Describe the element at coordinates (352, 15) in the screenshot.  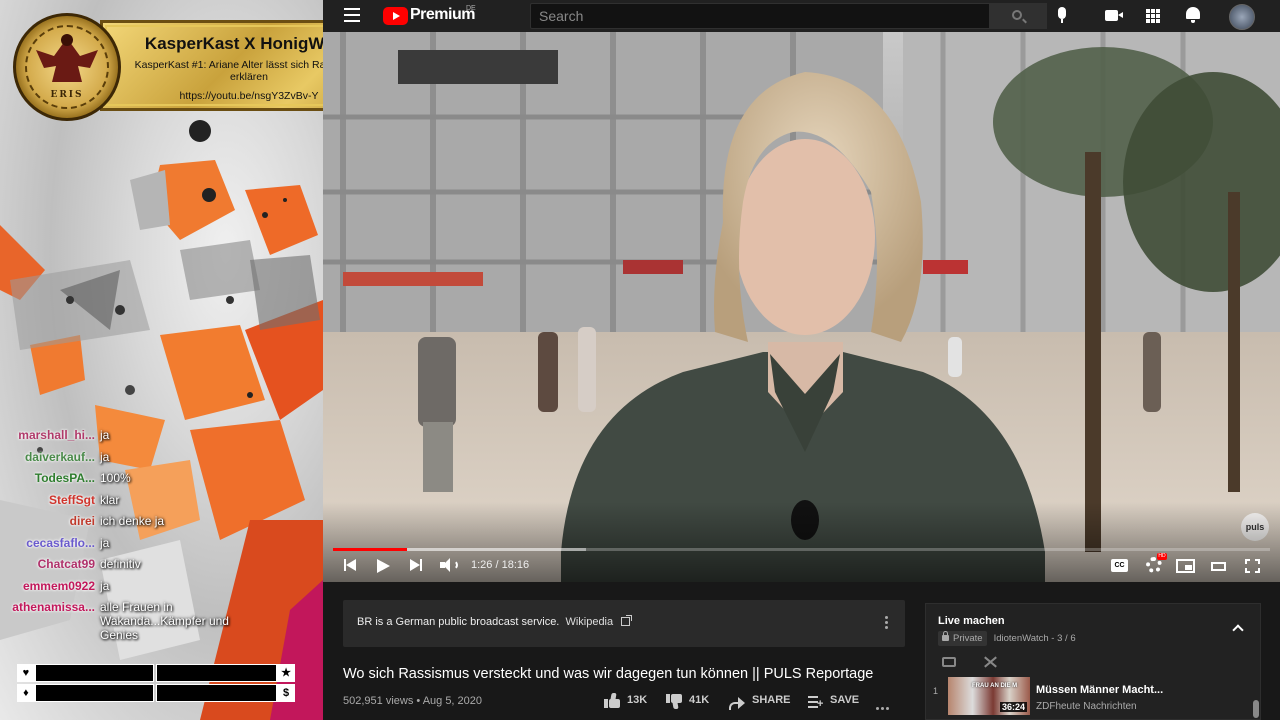
I see `hamburger-menu-icon` at that location.